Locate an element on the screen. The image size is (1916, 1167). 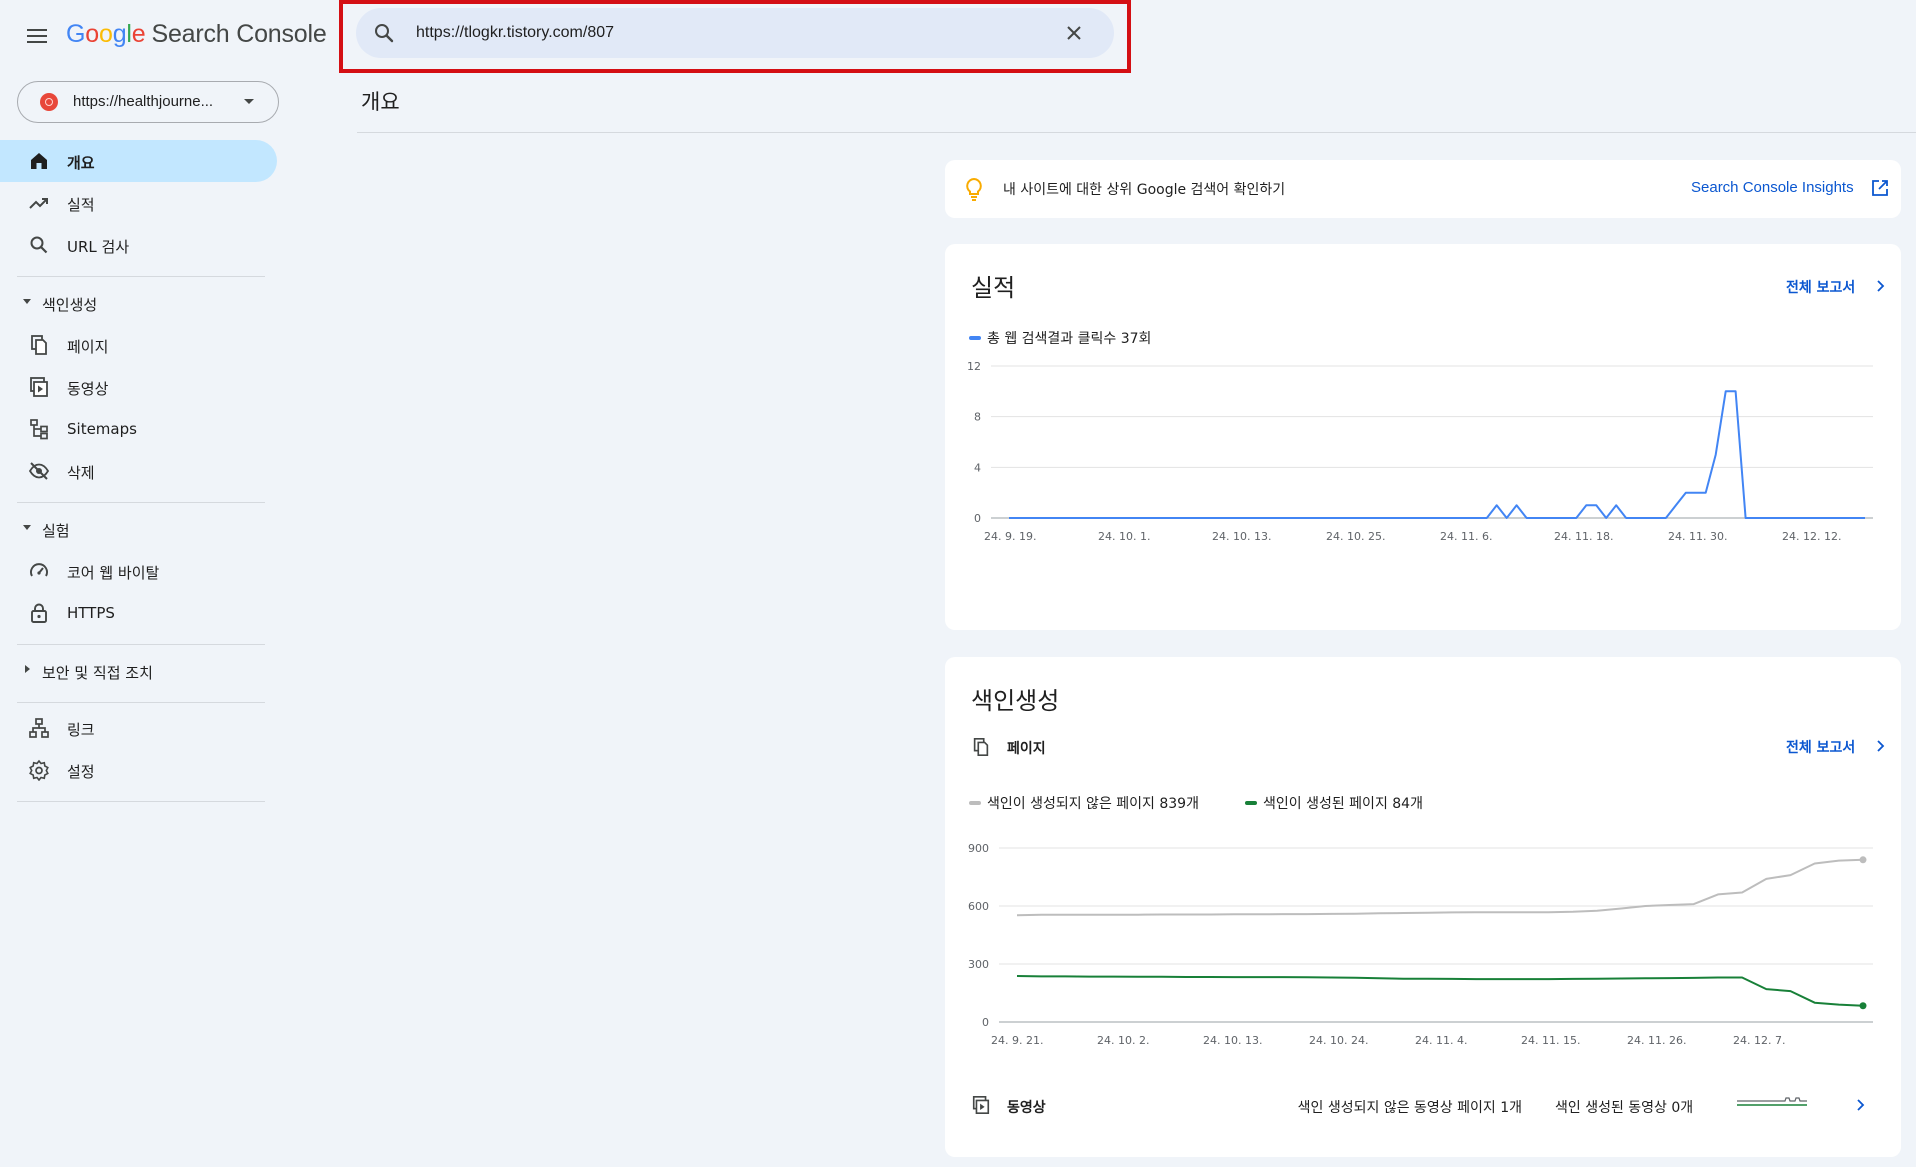
x-tick-label: 24. 10. 25. is located at coordinates (1355, 536).